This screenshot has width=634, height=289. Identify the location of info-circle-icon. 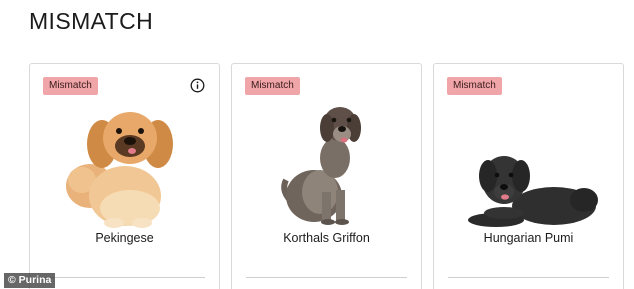
(197, 85).